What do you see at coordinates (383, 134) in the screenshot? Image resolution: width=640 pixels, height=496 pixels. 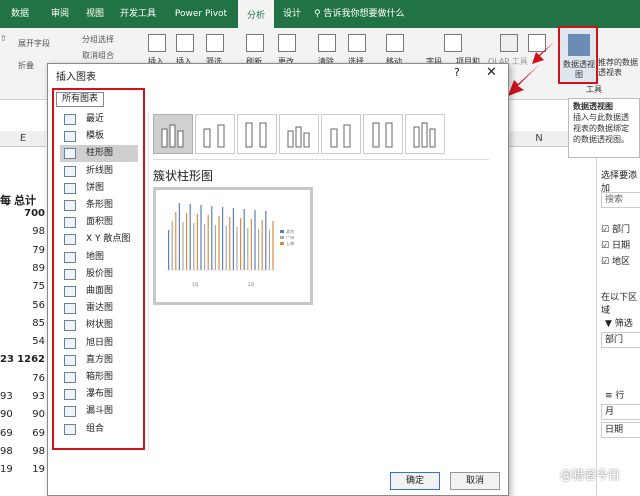 I see `subtype-3d-100-stacked` at bounding box center [383, 134].